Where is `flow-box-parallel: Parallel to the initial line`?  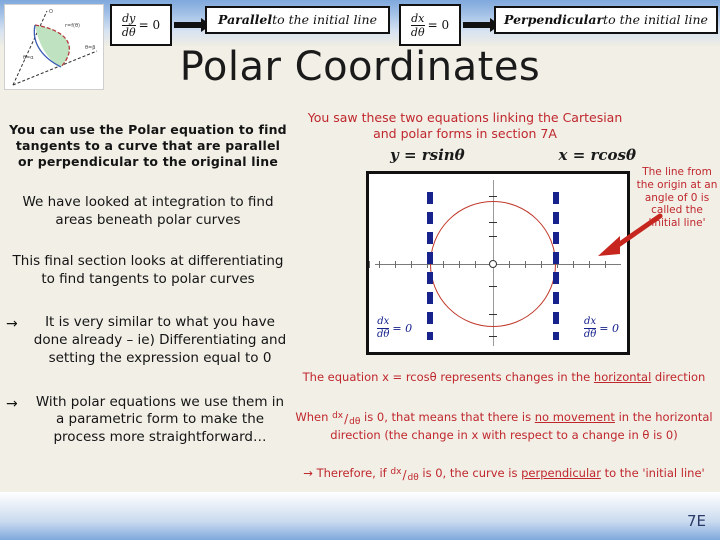 flow-box-parallel: Parallel to the initial line is located at coordinates (297, 20).